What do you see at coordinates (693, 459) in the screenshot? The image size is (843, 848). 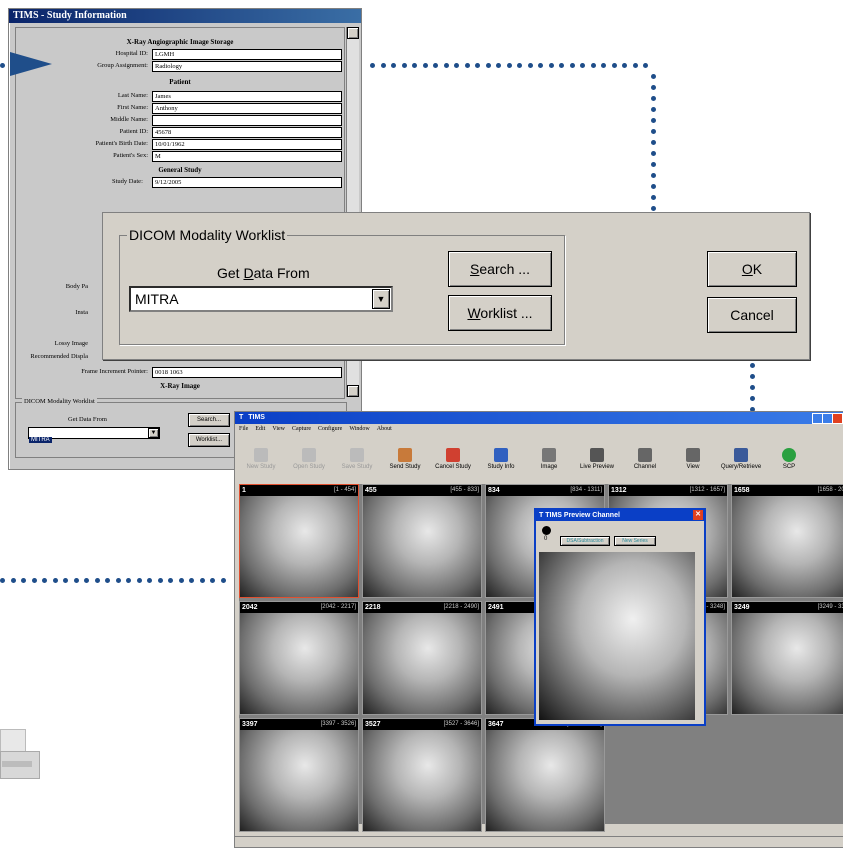 I see `toolbar-button: View` at bounding box center [693, 459].